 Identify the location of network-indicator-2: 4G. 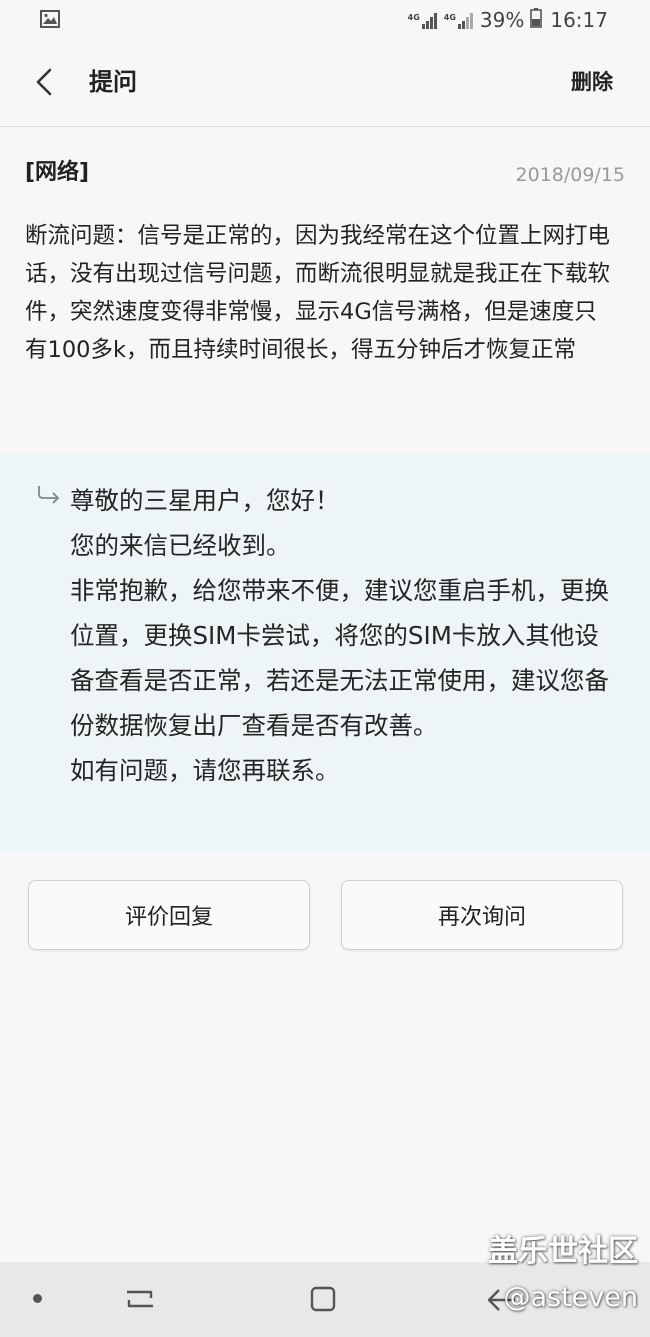
(459, 20).